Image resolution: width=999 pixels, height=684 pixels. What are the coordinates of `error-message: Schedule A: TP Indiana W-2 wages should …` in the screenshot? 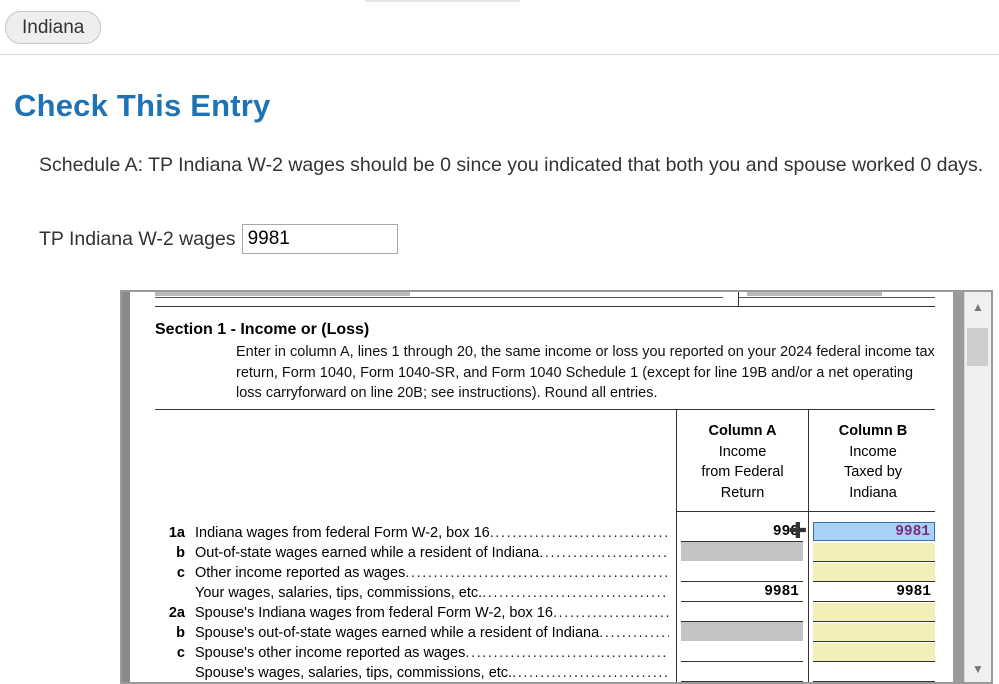 It's located at (511, 165).